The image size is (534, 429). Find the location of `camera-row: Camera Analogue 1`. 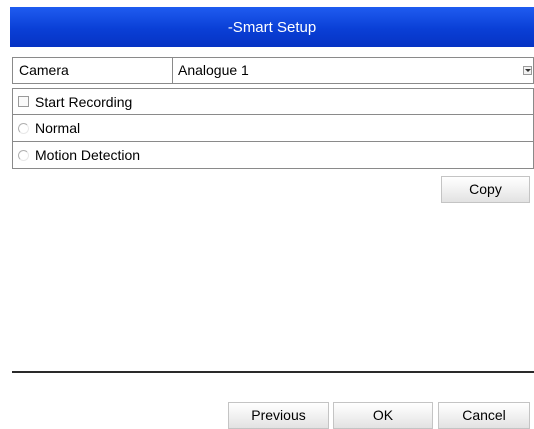

camera-row: Camera Analogue 1 is located at coordinates (273, 70).